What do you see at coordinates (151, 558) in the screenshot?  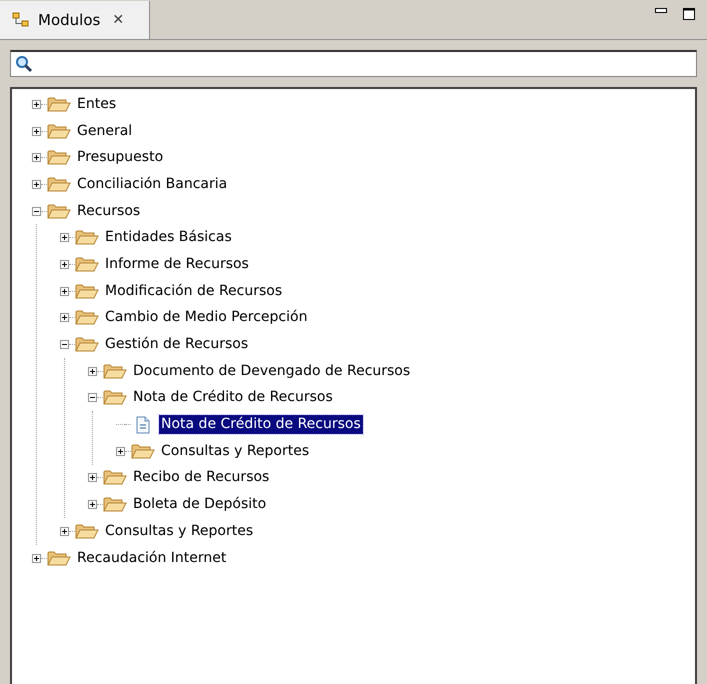 I see `tree-item: Recaudación Internet` at bounding box center [151, 558].